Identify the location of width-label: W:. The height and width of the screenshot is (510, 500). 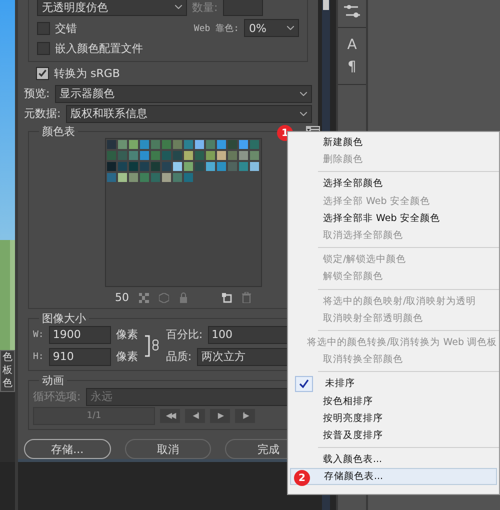
(38, 335).